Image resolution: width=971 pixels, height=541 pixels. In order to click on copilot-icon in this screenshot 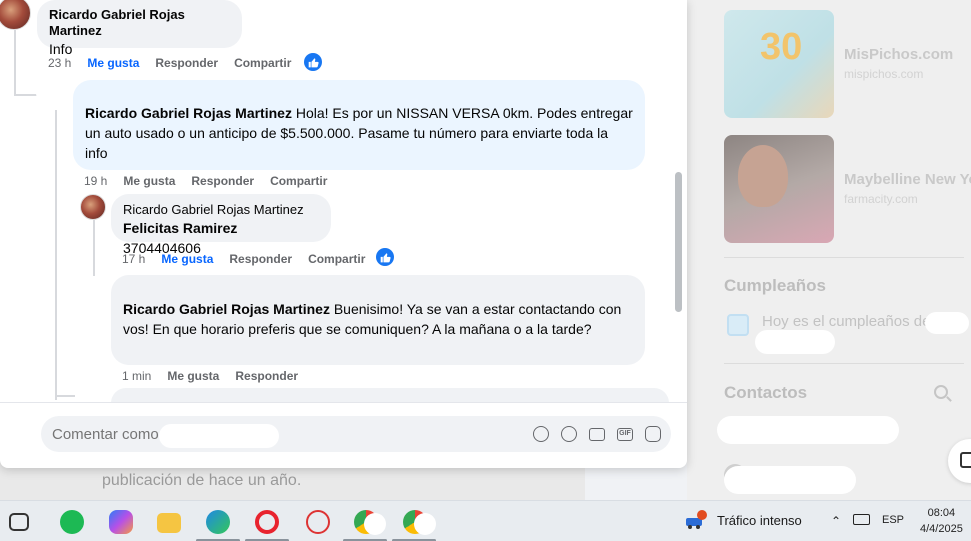, I will do `click(121, 522)`.